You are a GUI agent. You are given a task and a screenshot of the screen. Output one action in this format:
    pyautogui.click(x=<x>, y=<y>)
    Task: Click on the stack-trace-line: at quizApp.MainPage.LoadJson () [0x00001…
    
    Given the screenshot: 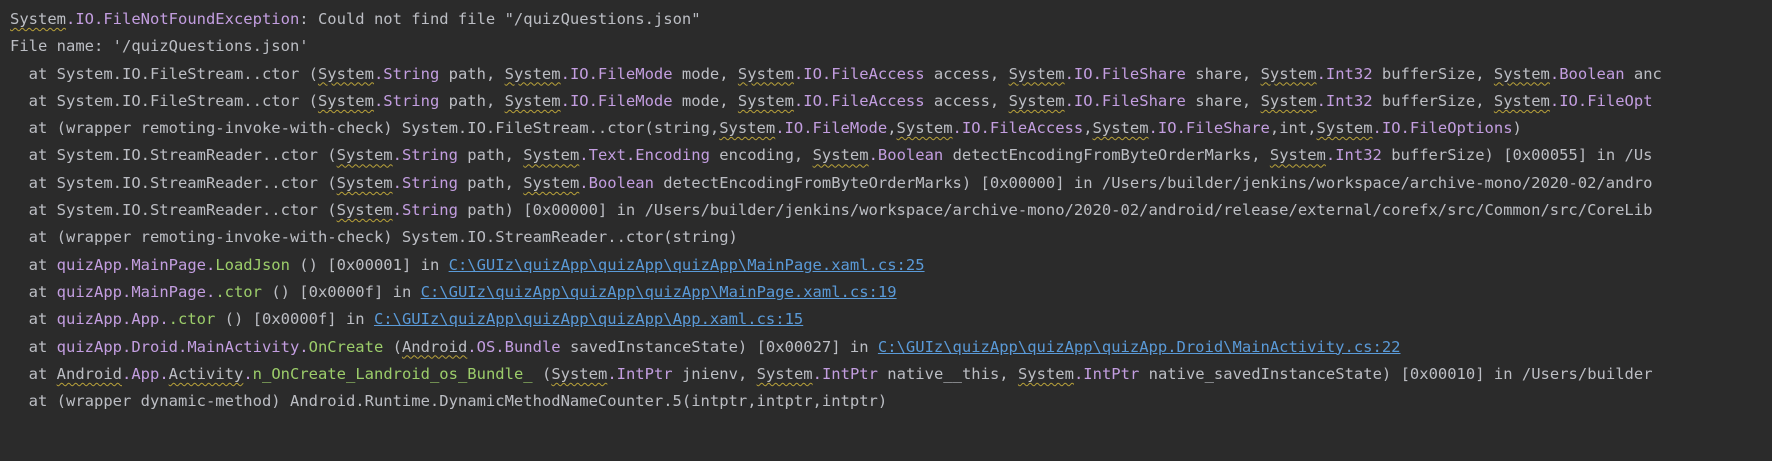 What is the action you would take?
    pyautogui.click(x=891, y=265)
    